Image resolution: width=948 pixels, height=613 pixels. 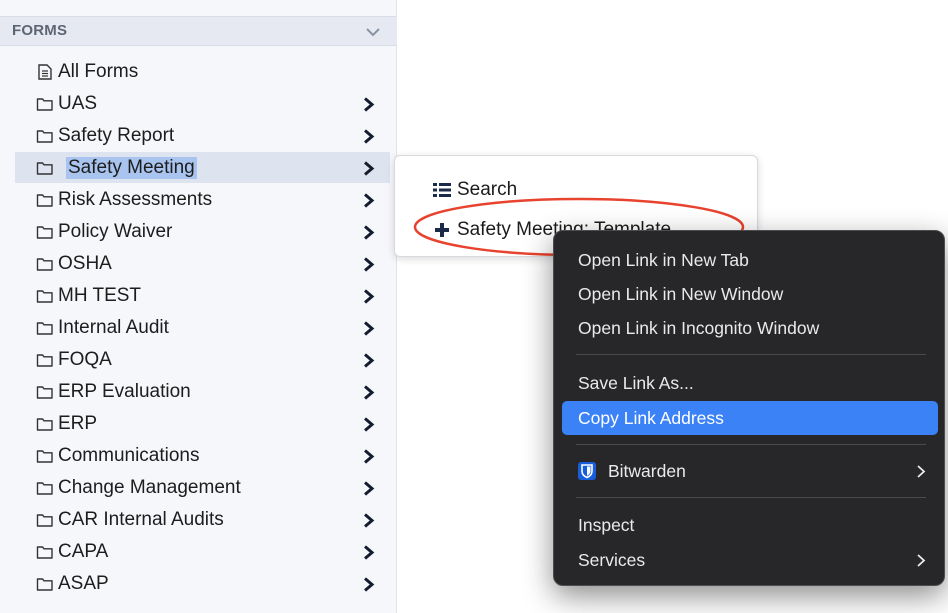 What do you see at coordinates (750, 471) in the screenshot?
I see `menu-item-bitwarden: Bitwarden` at bounding box center [750, 471].